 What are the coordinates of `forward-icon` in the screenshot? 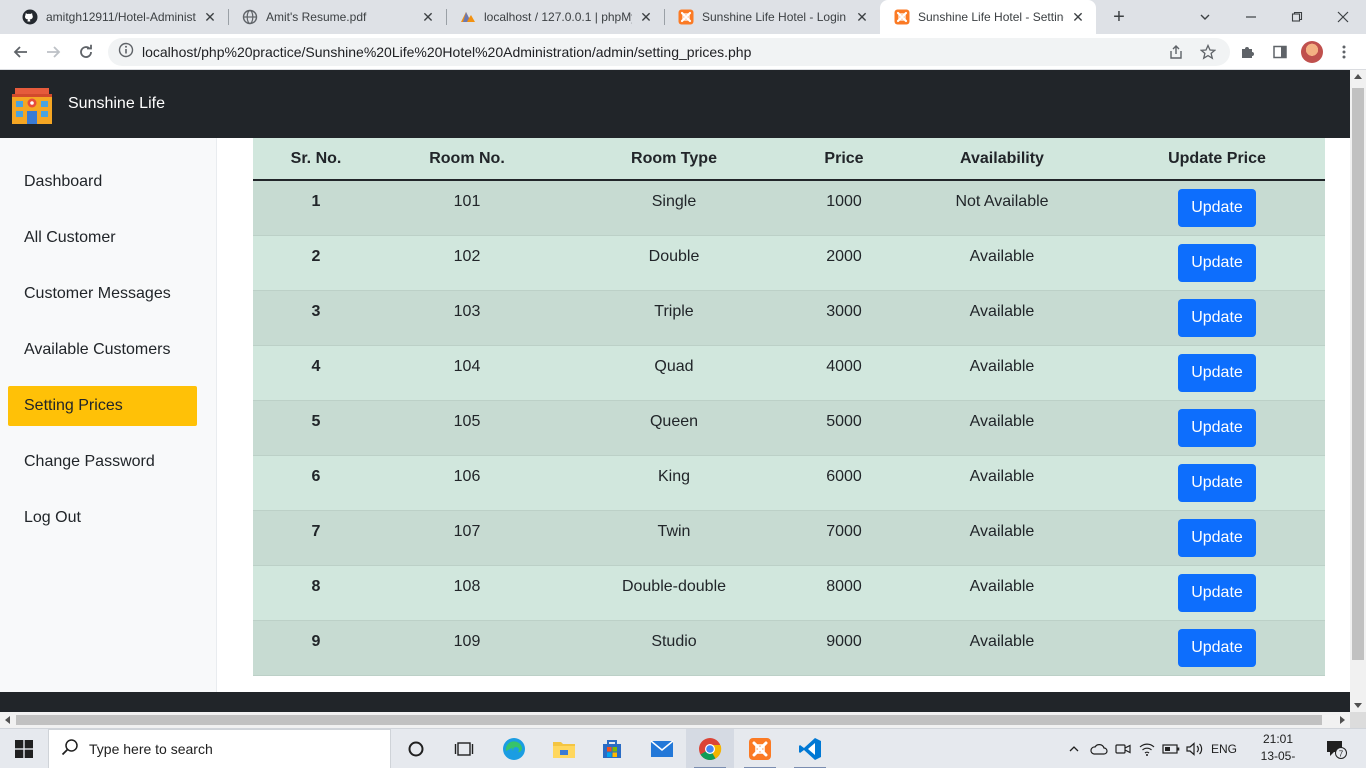 It's located at (53, 52).